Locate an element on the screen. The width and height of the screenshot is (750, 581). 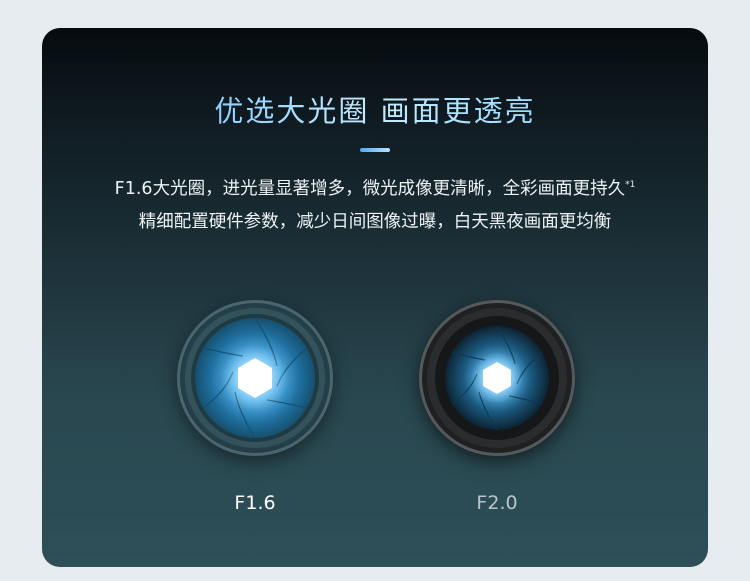
lens-label-f16: F1.6 is located at coordinates (255, 503).